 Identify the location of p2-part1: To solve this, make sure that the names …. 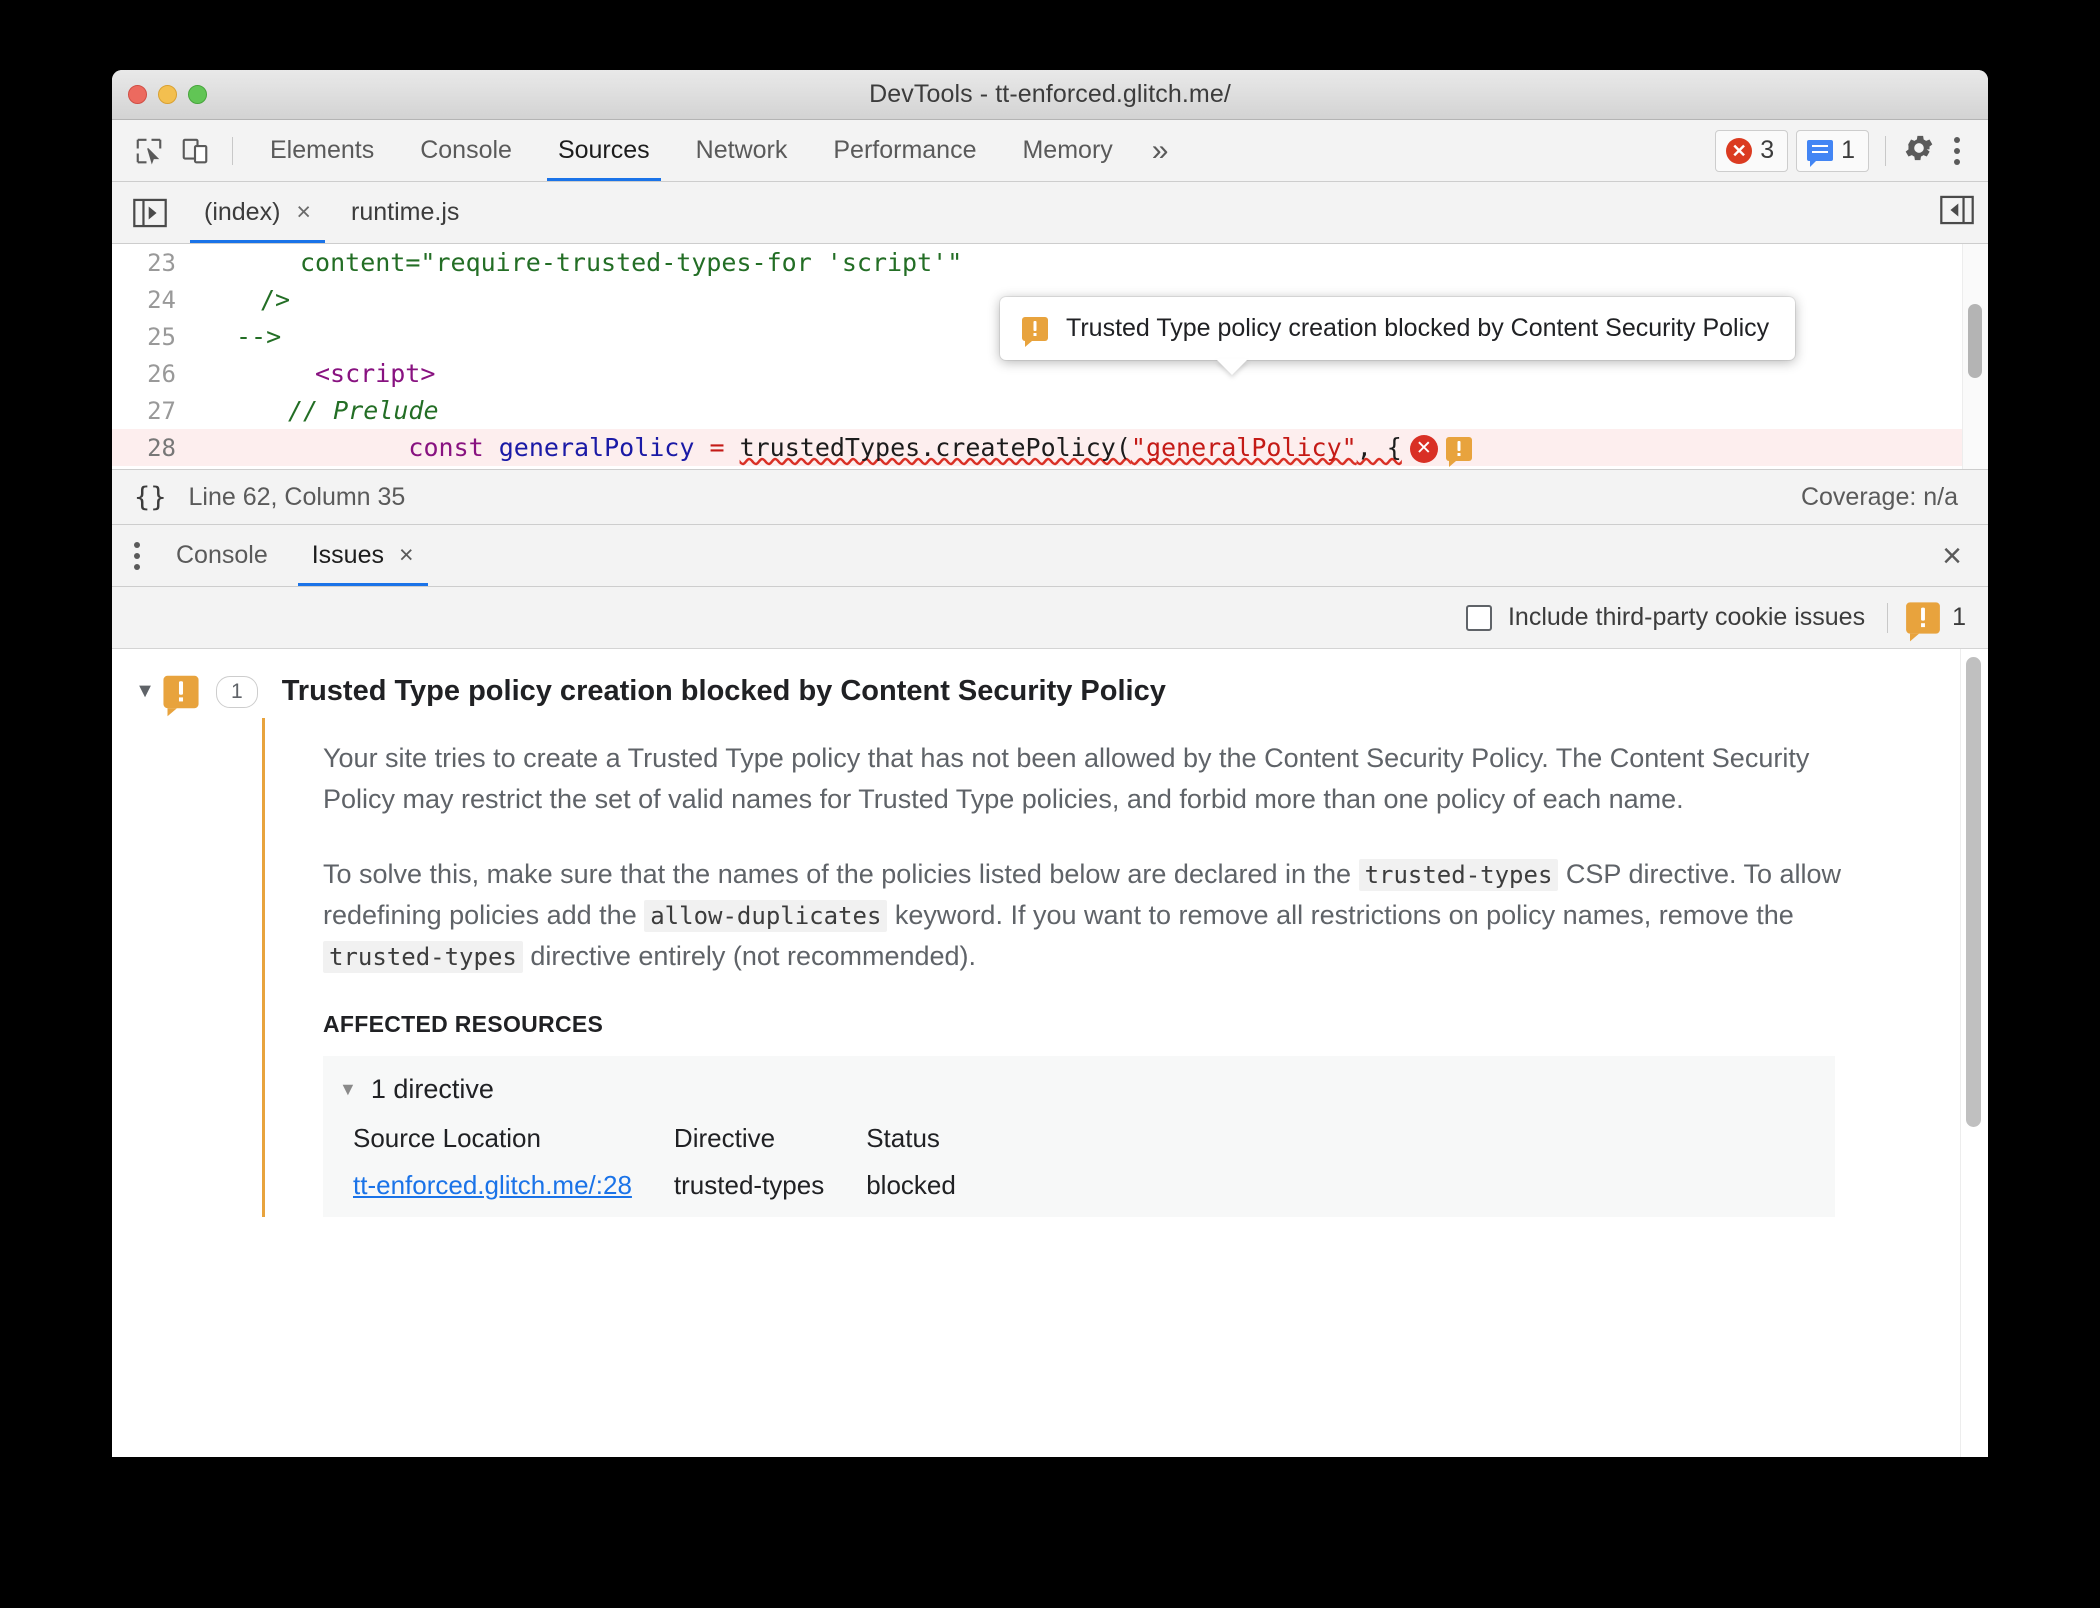
(841, 874).